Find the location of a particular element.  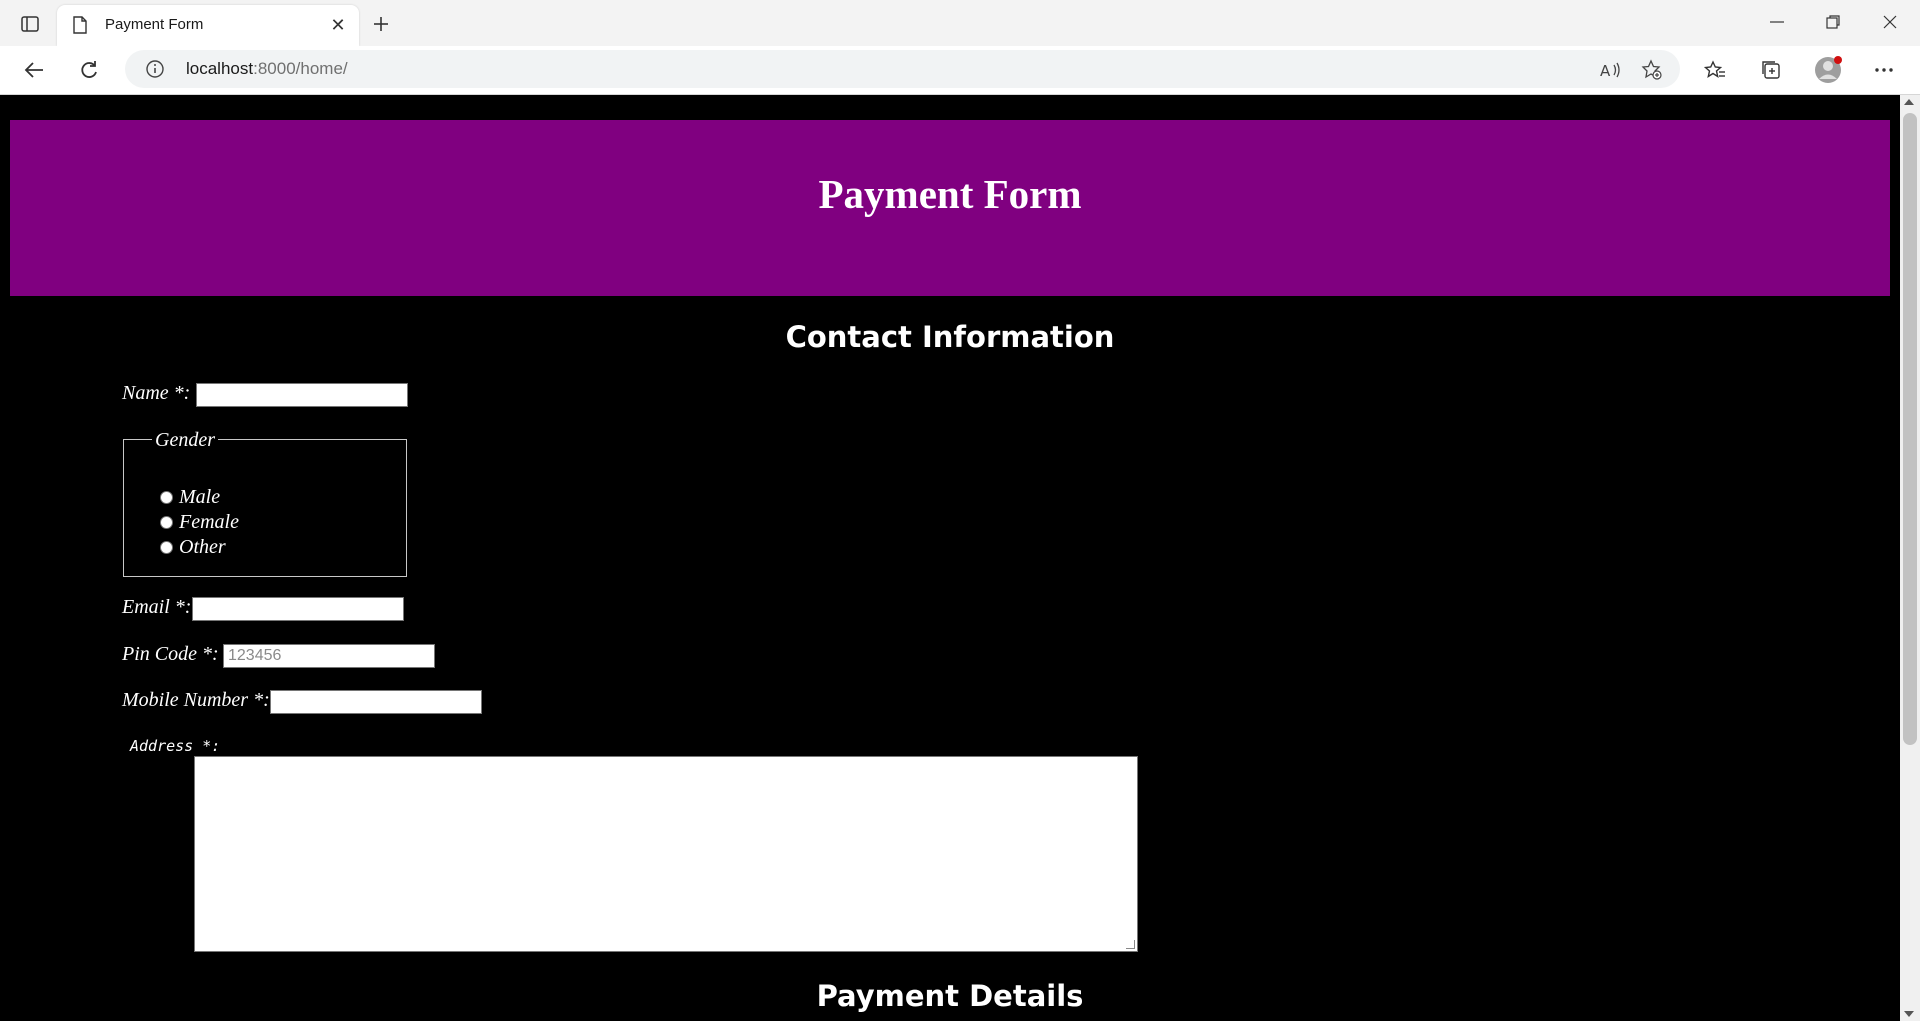

gender-option-female: Female is located at coordinates (199, 522).